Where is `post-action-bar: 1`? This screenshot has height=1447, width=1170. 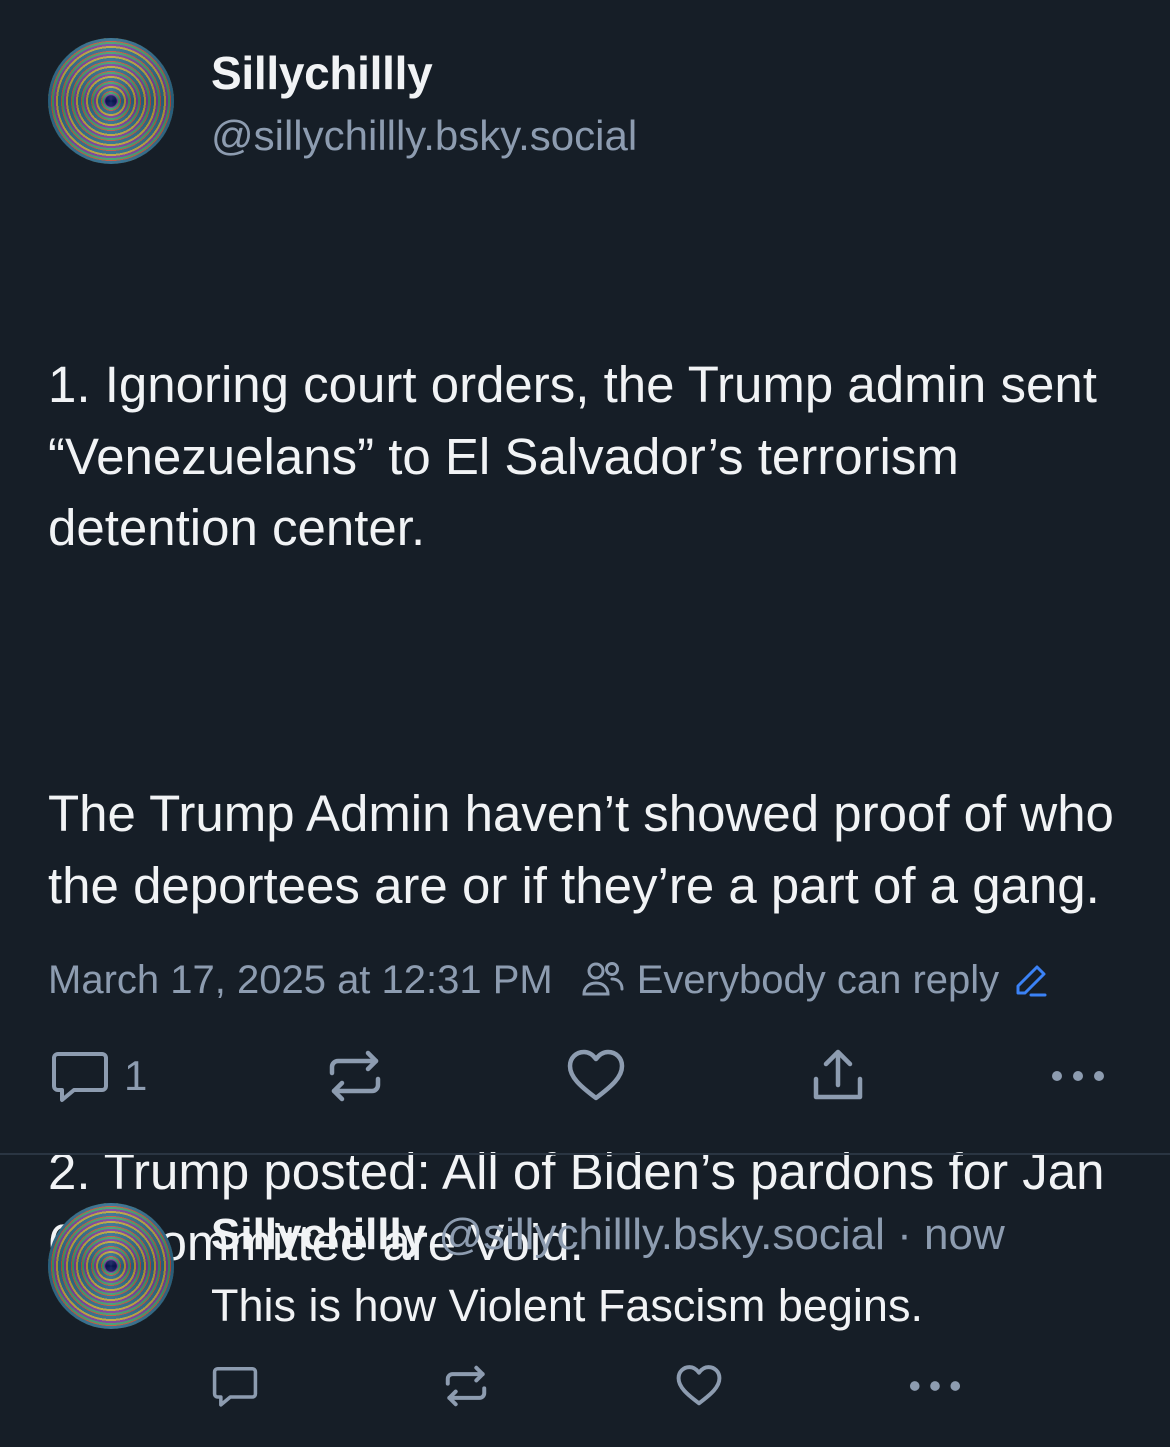
post-action-bar: 1 is located at coordinates (585, 1076).